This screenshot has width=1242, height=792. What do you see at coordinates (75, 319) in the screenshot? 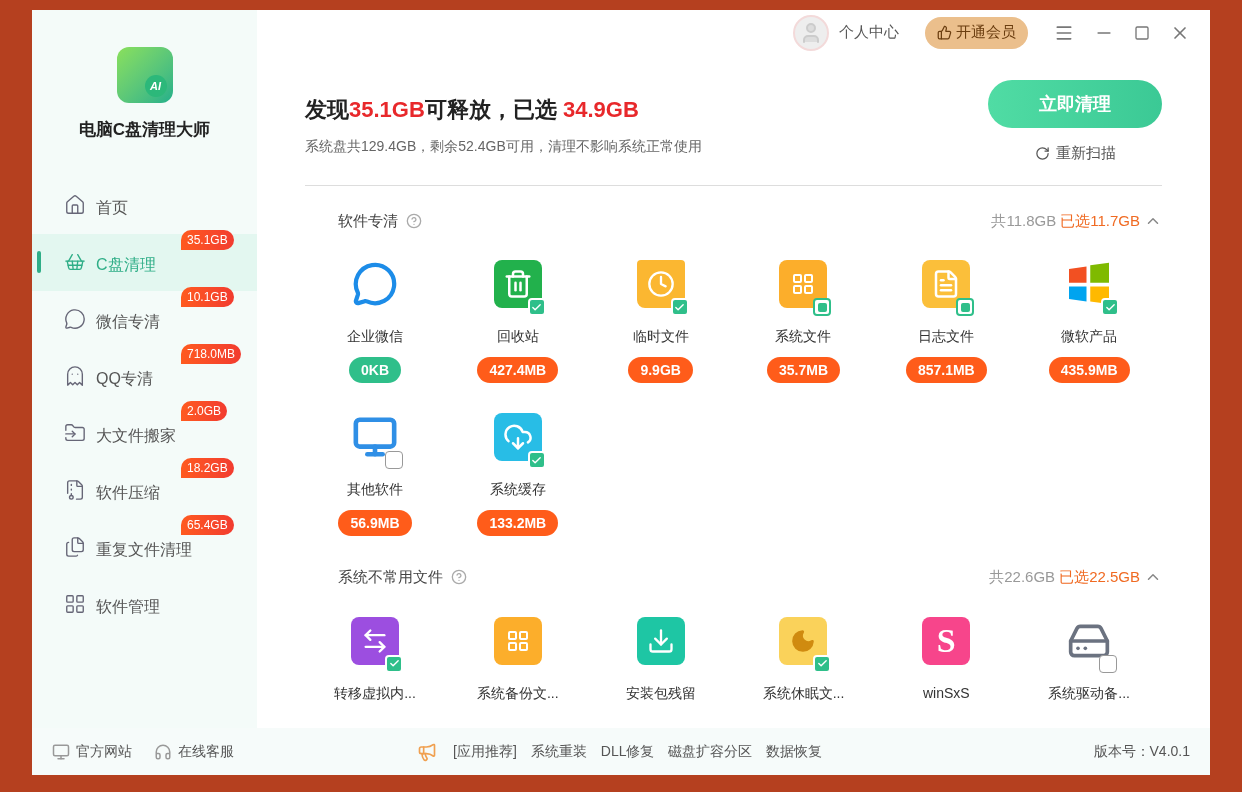
I see `chat-bubbles-icon` at bounding box center [75, 319].